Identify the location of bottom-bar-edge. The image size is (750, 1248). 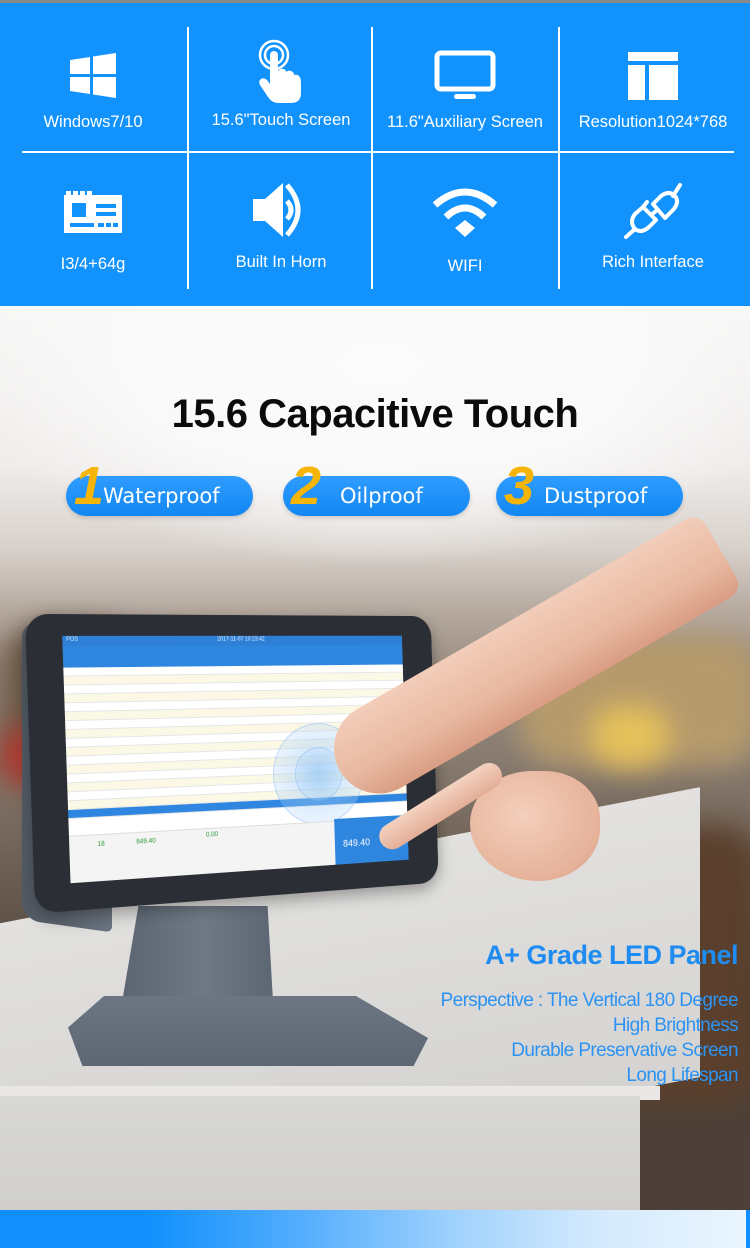
(748, 1229).